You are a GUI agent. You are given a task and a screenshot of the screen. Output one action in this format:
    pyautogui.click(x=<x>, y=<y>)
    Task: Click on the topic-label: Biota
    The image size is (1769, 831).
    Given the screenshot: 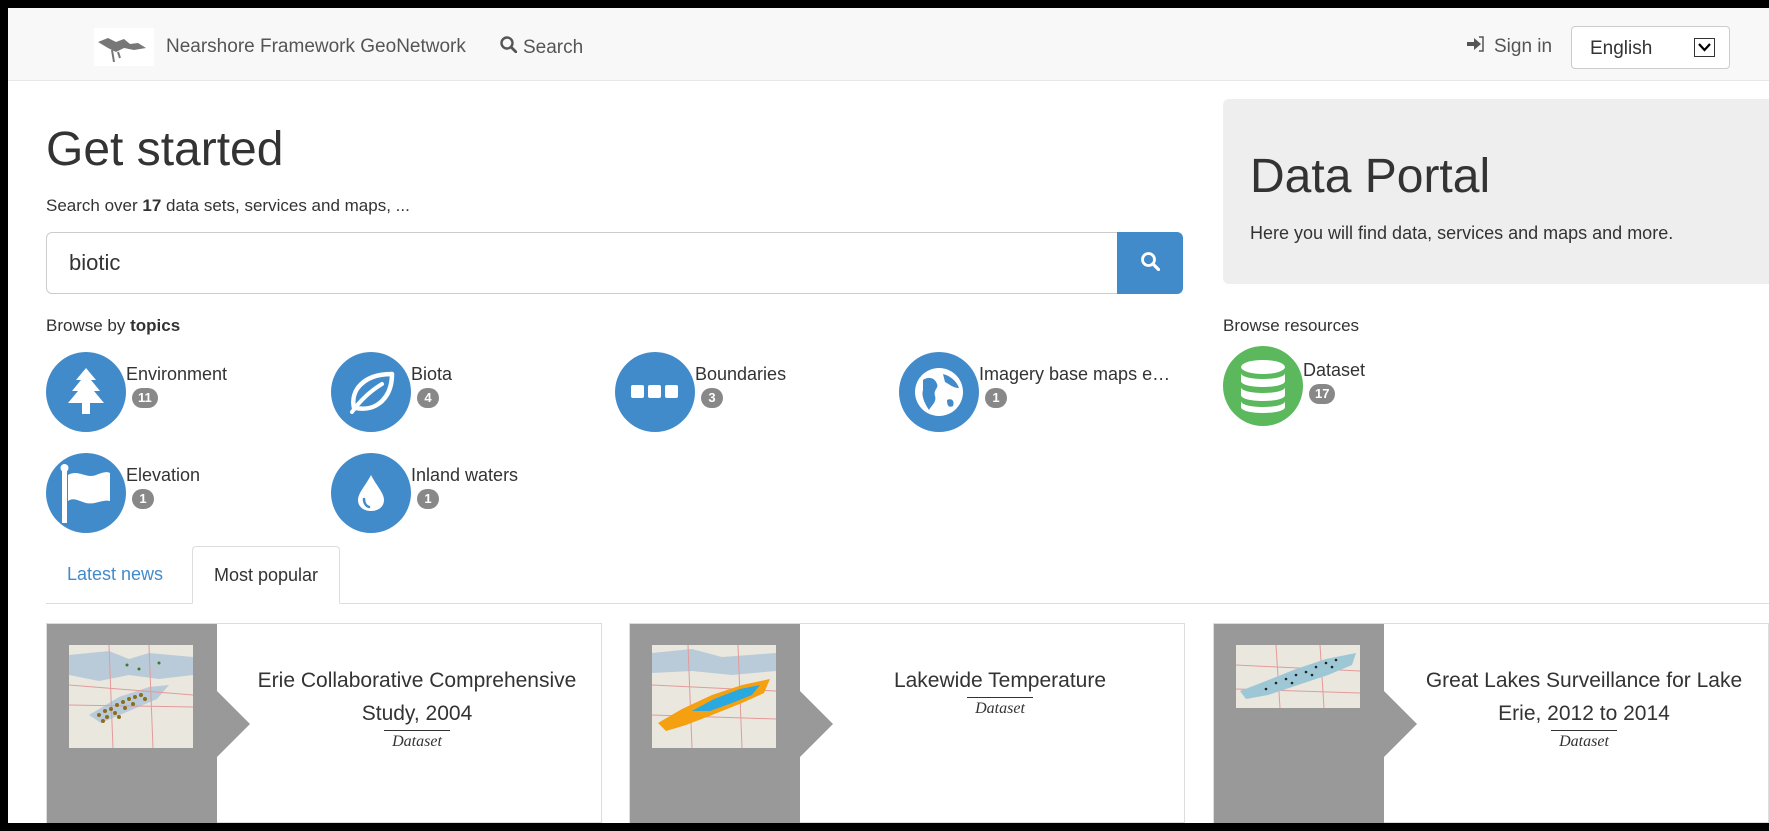 What is the action you would take?
    pyautogui.click(x=432, y=374)
    